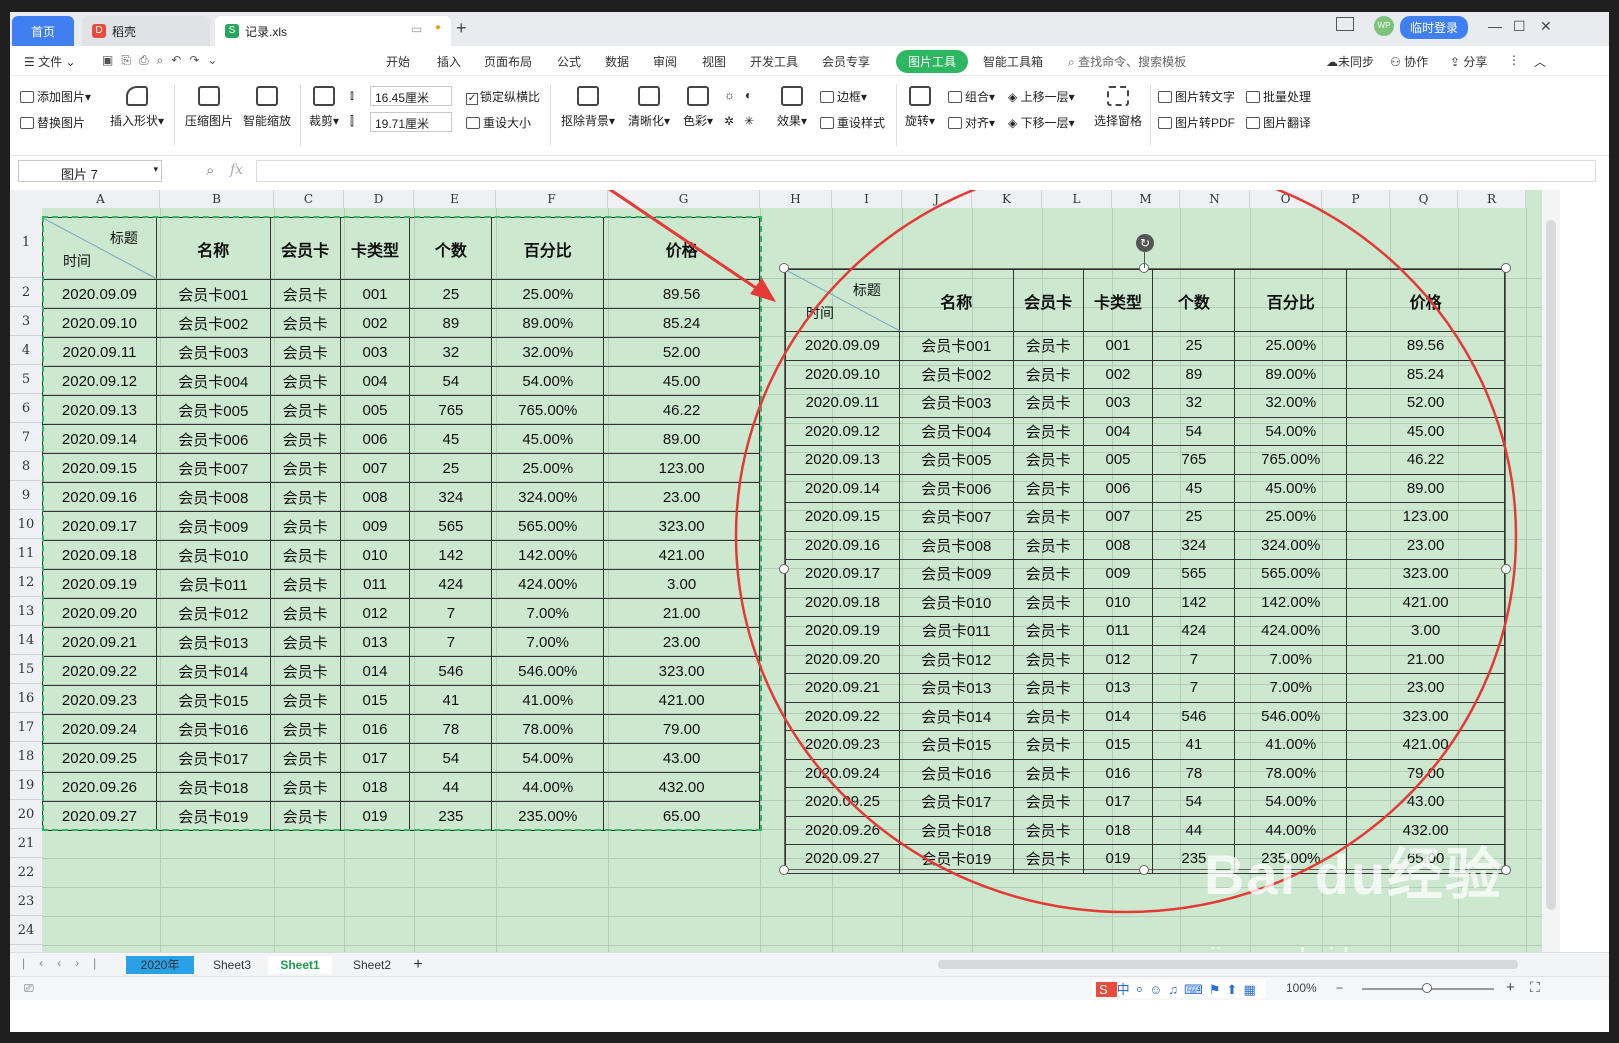  What do you see at coordinates (971, 122) in the screenshot?
I see `align-button: 对齐▾` at bounding box center [971, 122].